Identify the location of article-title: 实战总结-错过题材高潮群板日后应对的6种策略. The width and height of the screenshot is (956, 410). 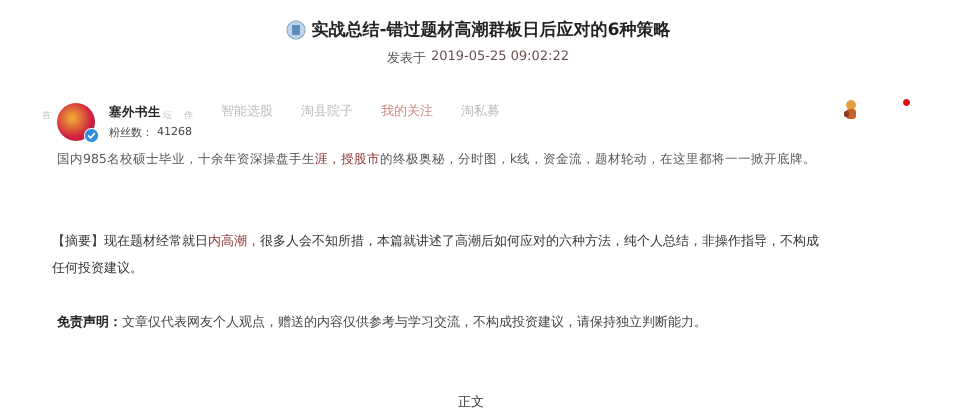
(491, 30).